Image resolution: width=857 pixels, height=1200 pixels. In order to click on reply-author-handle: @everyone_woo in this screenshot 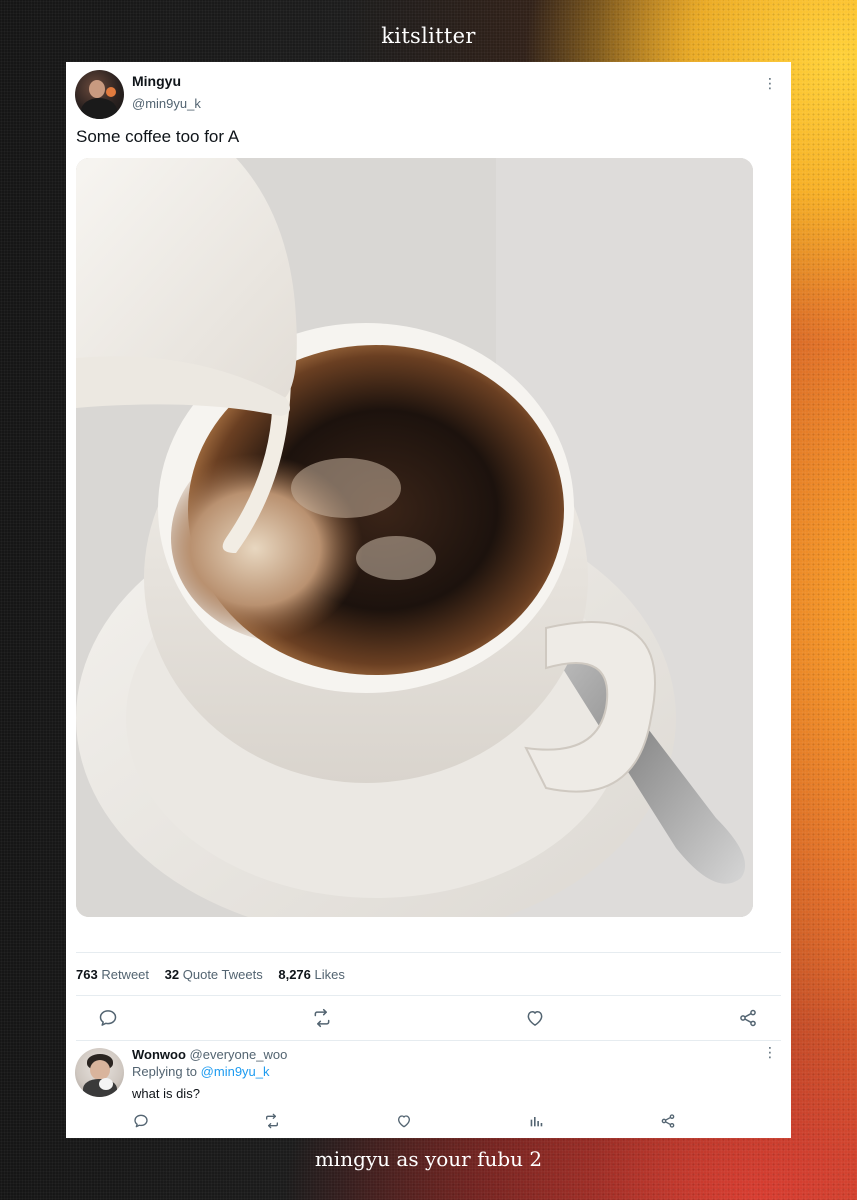, I will do `click(239, 1054)`.